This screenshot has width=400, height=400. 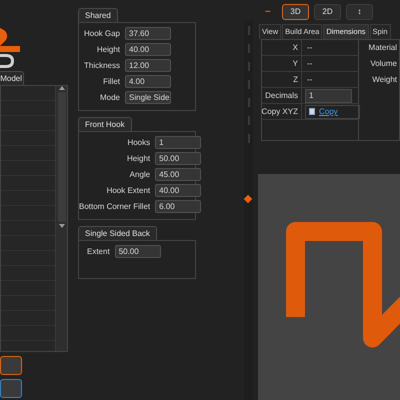 What do you see at coordinates (139, 174) in the screenshot?
I see `field-label: Angle` at bounding box center [139, 174].